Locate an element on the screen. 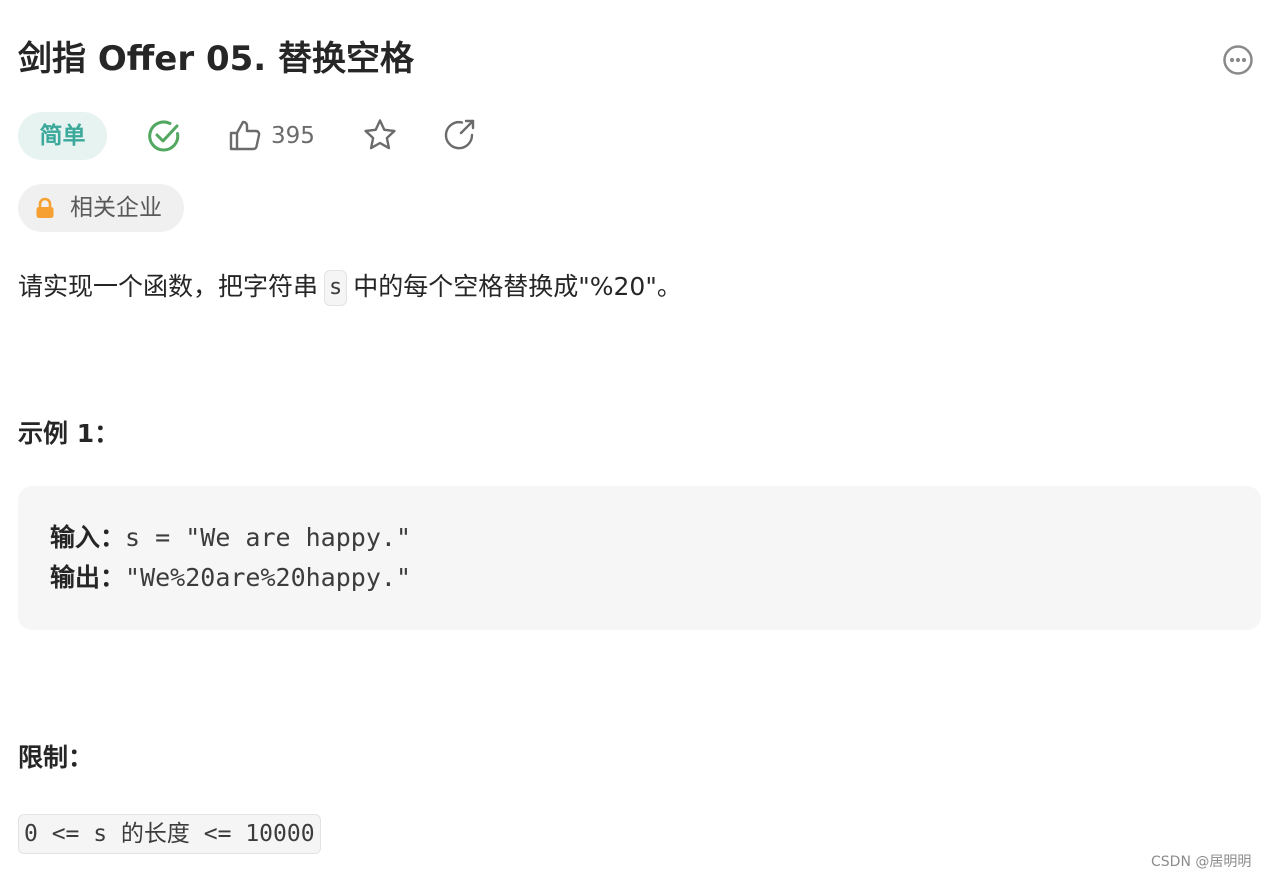  example-input-value: s = "We are happy." is located at coordinates (268, 537).